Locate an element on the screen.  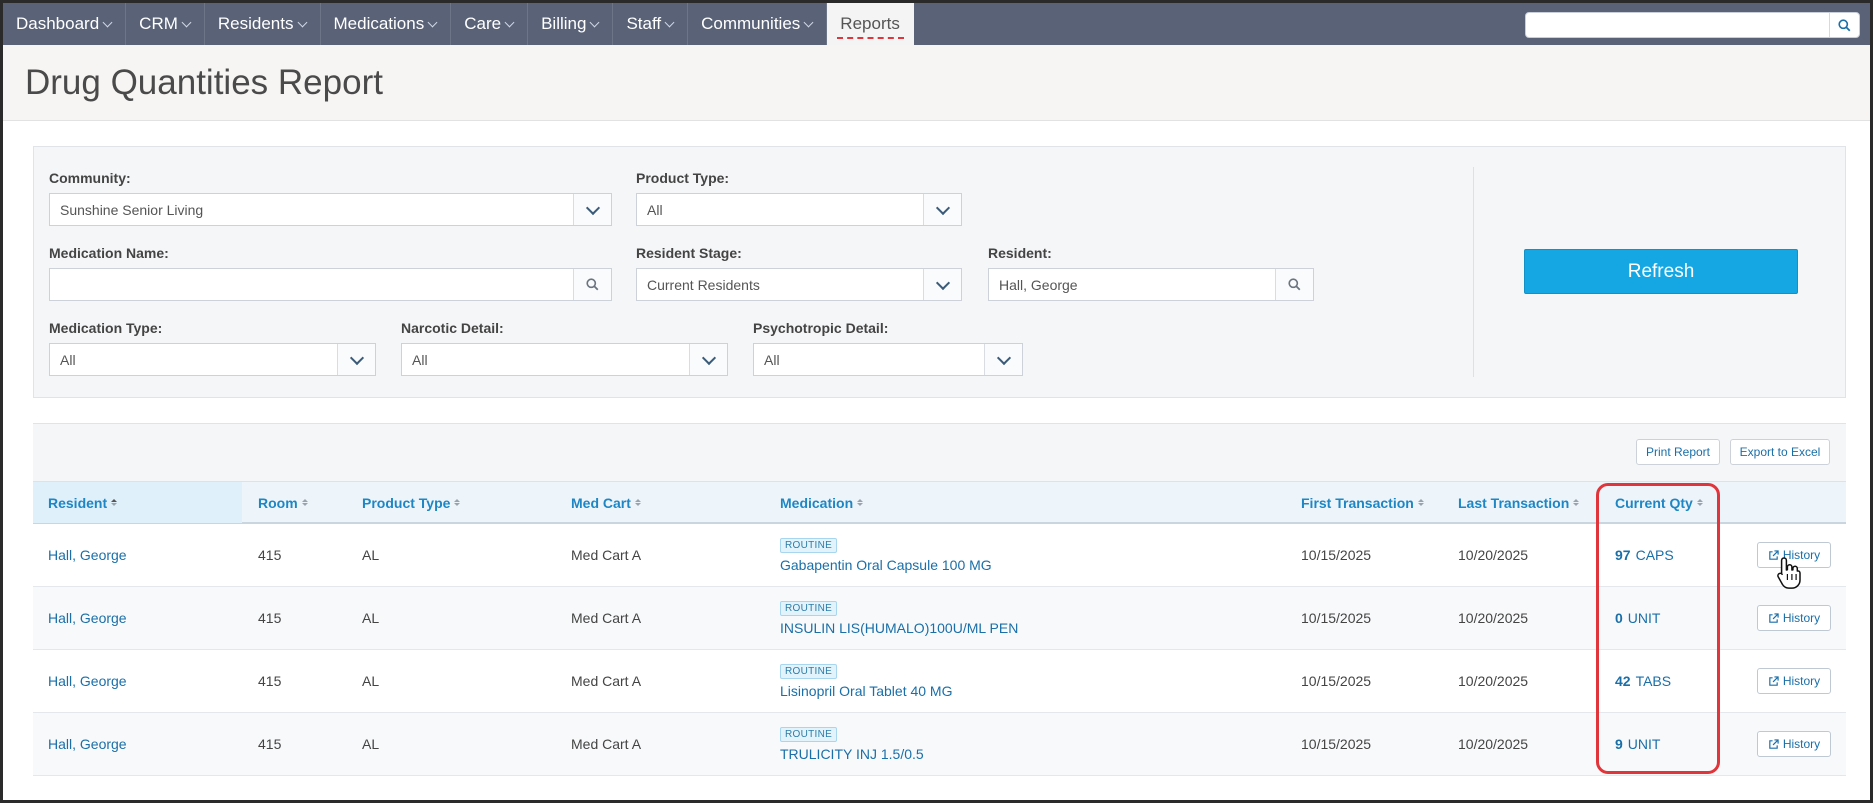
nav-billing: Billing is located at coordinates (571, 24).